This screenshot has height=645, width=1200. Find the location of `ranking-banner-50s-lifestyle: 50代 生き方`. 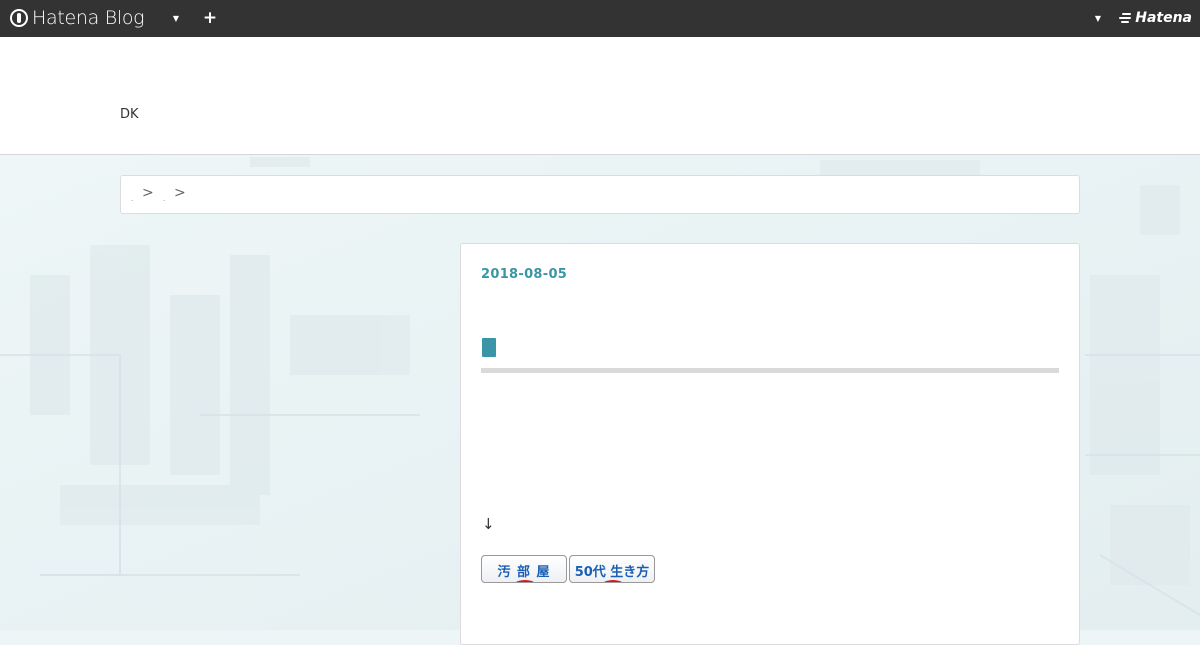

ranking-banner-50s-lifestyle: 50代 生き方 is located at coordinates (612, 569).